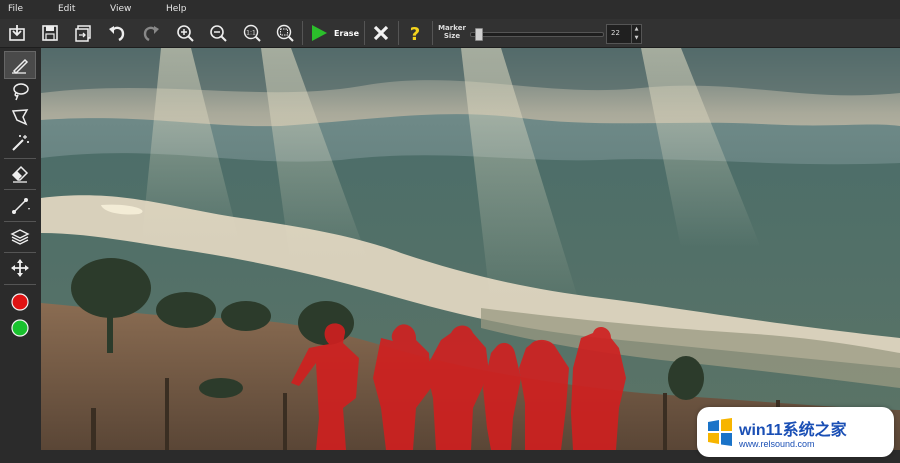 Image resolution: width=900 pixels, height=463 pixels. I want to click on menu-file: File, so click(15, 9).